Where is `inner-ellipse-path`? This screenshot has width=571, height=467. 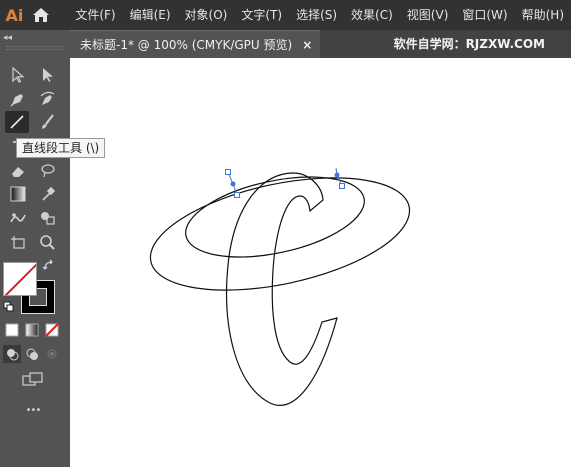
inner-ellipse-path is located at coordinates (275, 217).